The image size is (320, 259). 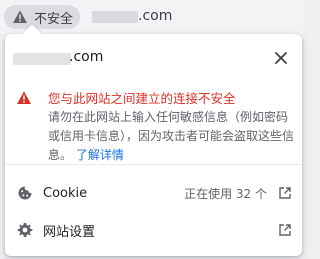 What do you see at coordinates (225, 193) in the screenshot?
I see `cookie-count: 正在使用 32 个` at bounding box center [225, 193].